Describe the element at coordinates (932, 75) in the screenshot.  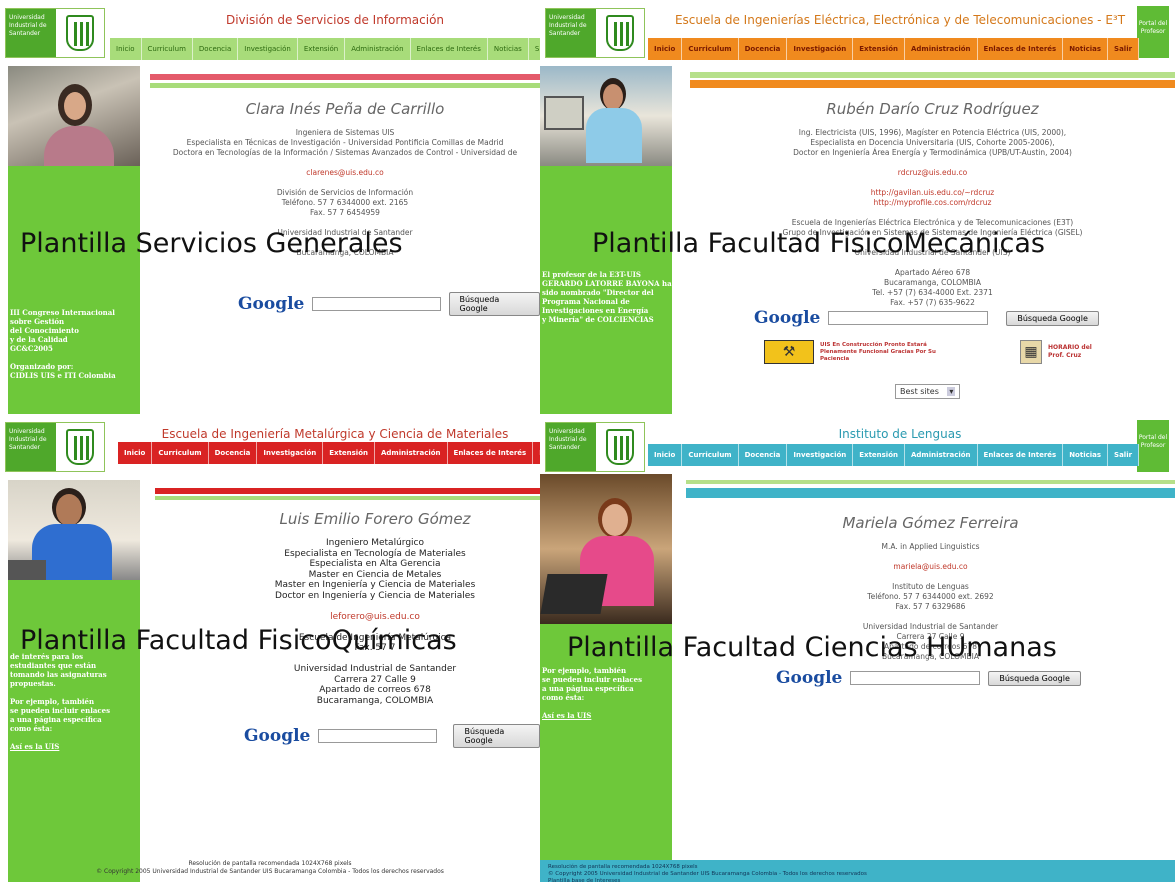
I see `header-bar` at that location.